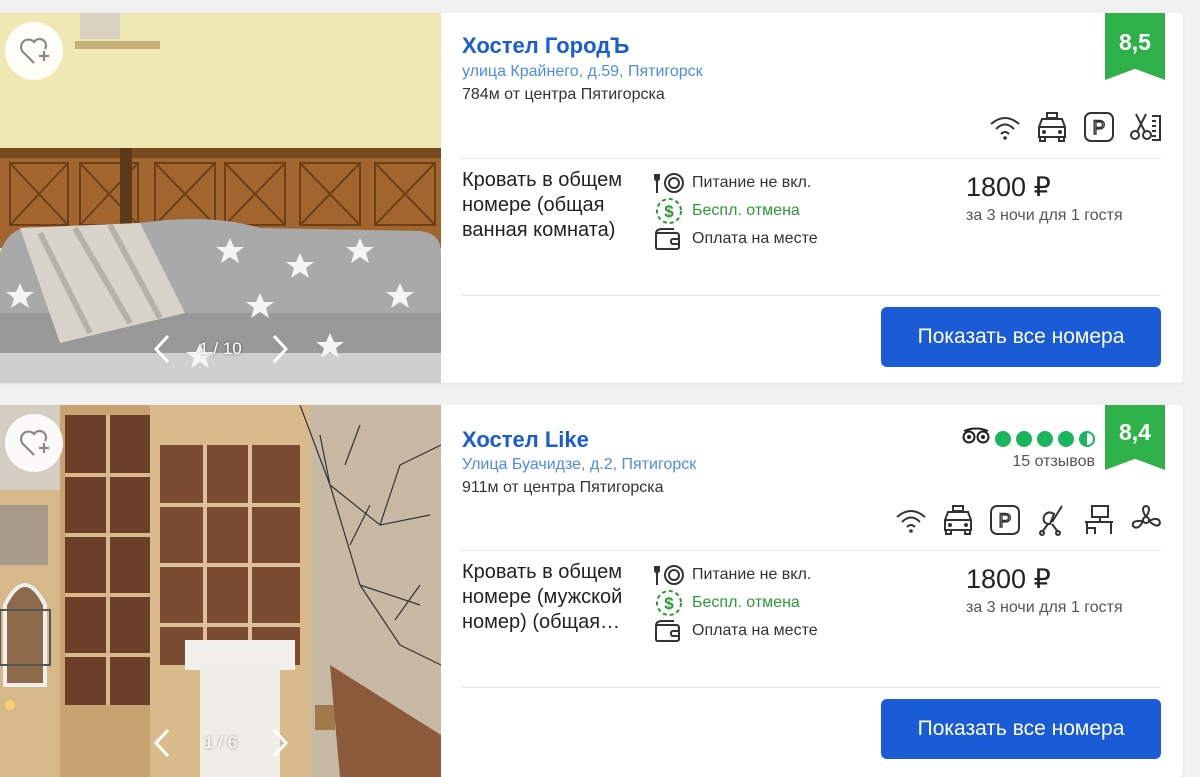  What do you see at coordinates (1146, 520) in the screenshot?
I see `fan-icon` at bounding box center [1146, 520].